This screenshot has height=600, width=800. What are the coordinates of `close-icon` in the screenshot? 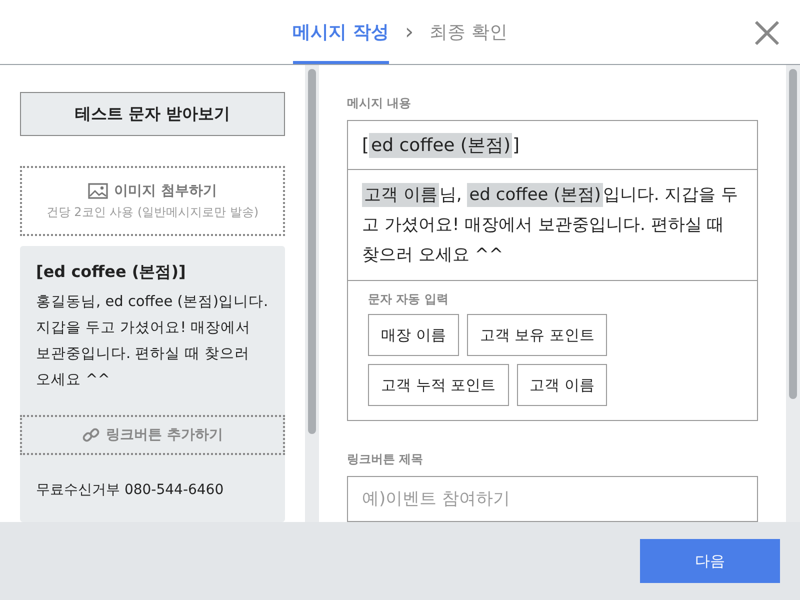 It's located at (767, 33).